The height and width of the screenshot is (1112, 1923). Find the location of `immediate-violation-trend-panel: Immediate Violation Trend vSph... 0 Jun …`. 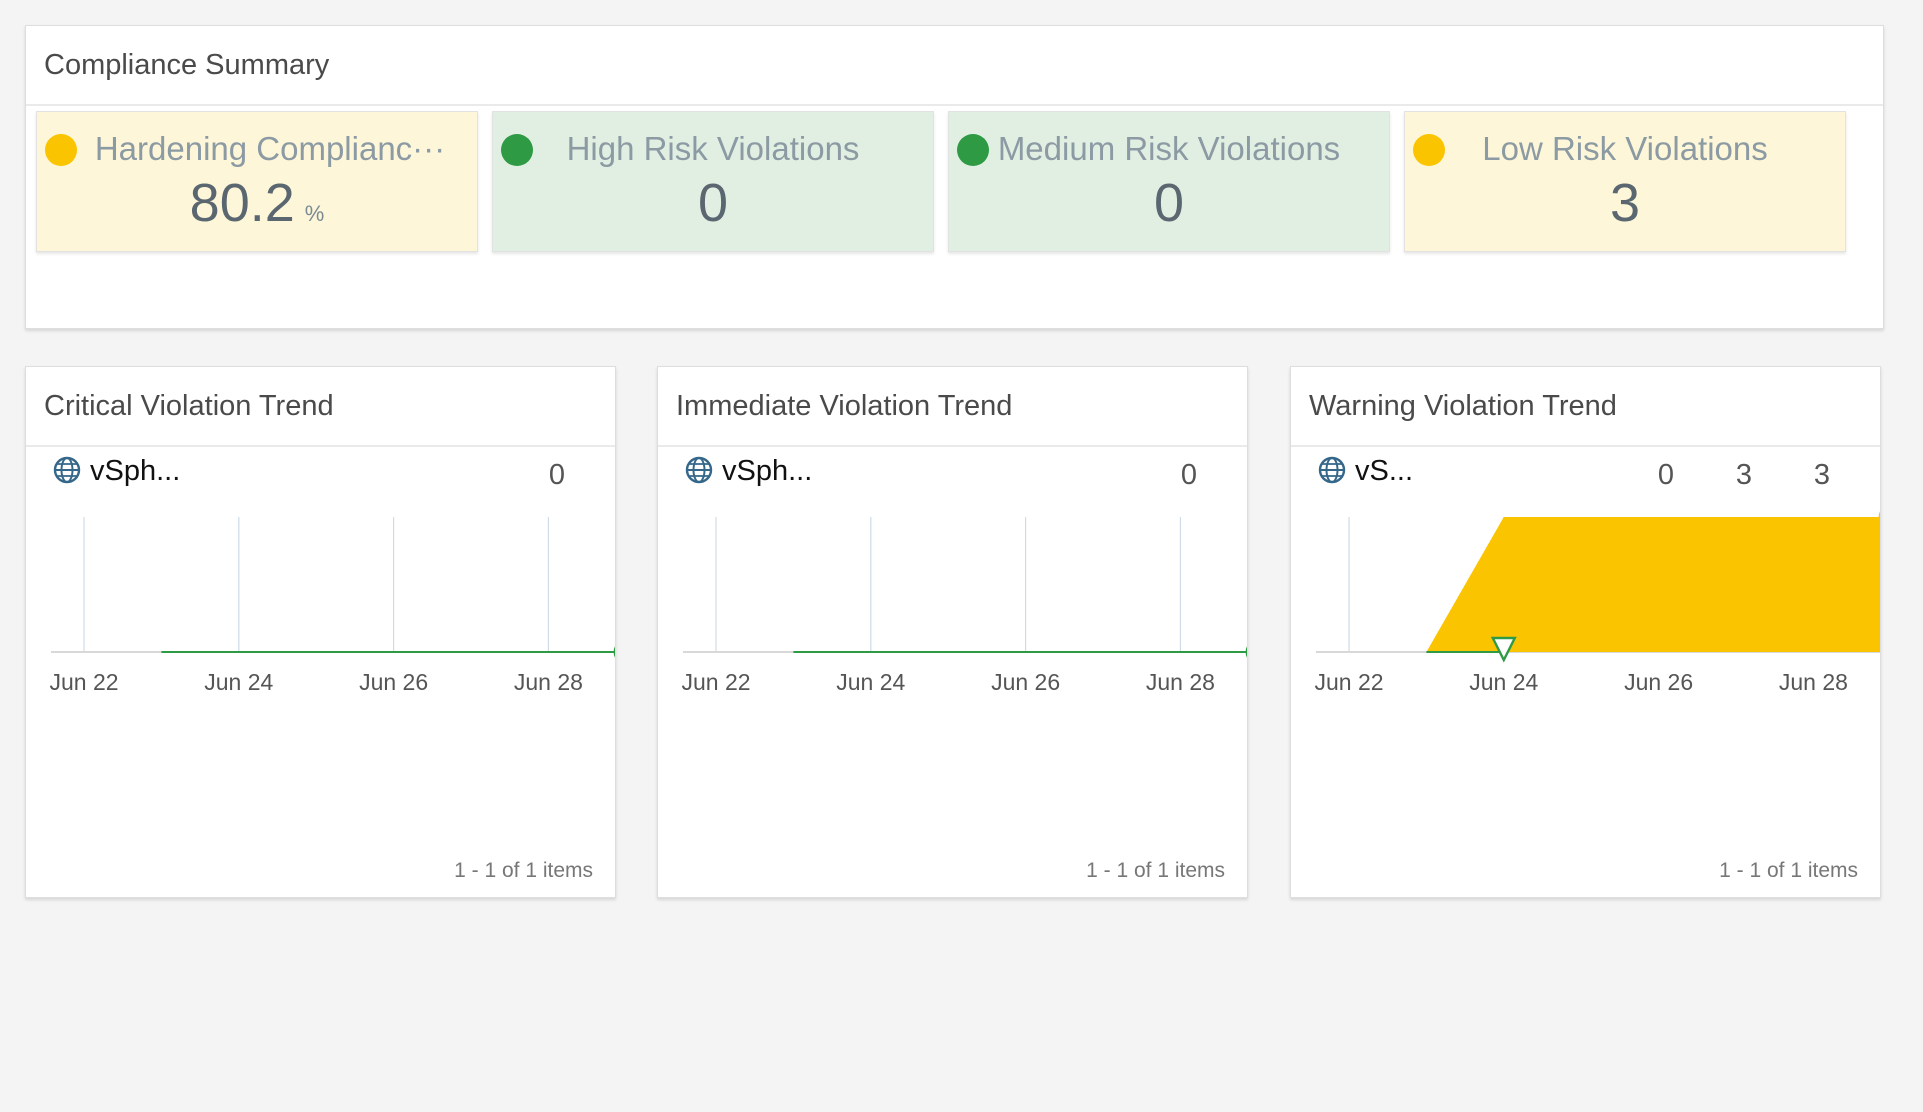

immediate-violation-trend-panel: Immediate Violation Trend vSph... 0 Jun … is located at coordinates (952, 632).